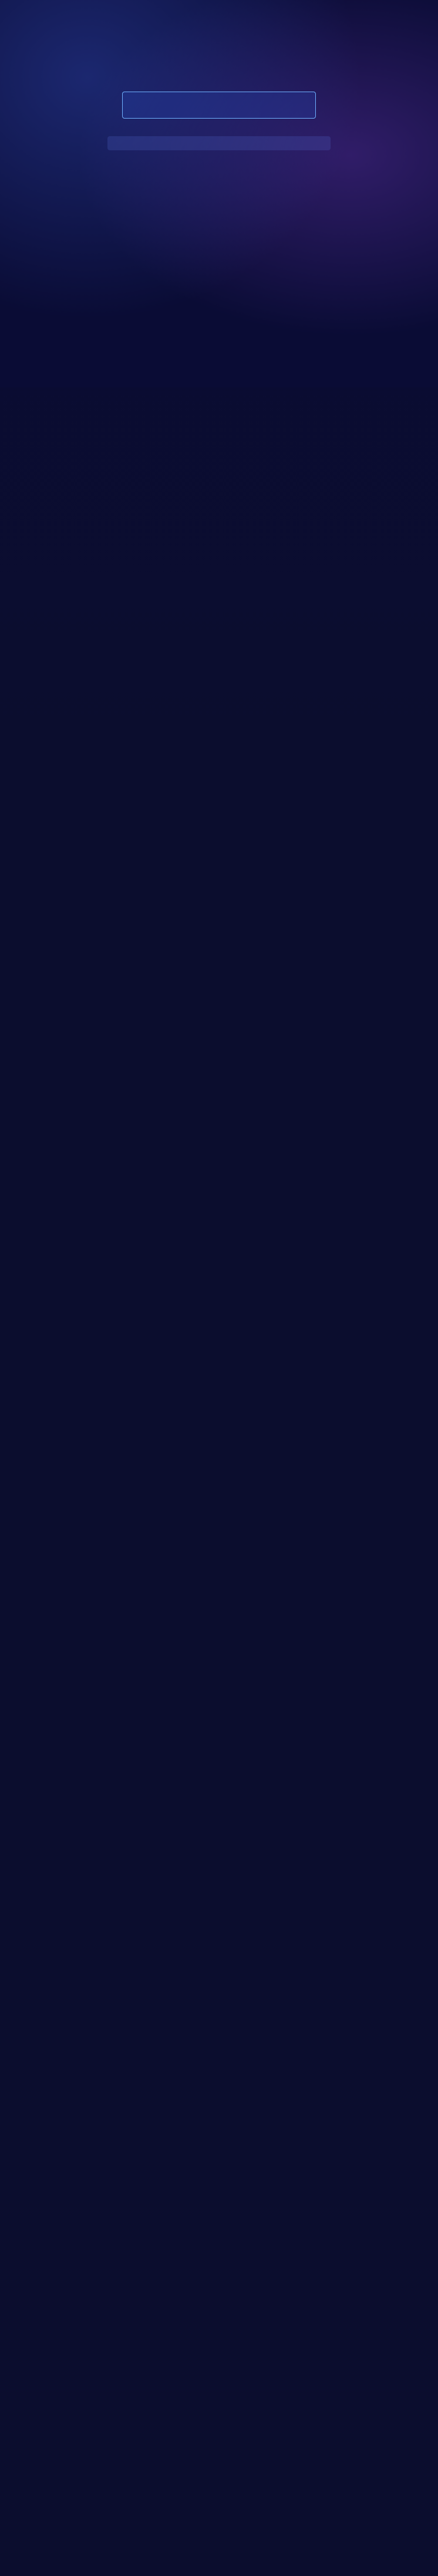 This screenshot has height=2576, width=438. What do you see at coordinates (219, 105) in the screenshot?
I see `forum-title` at bounding box center [219, 105].